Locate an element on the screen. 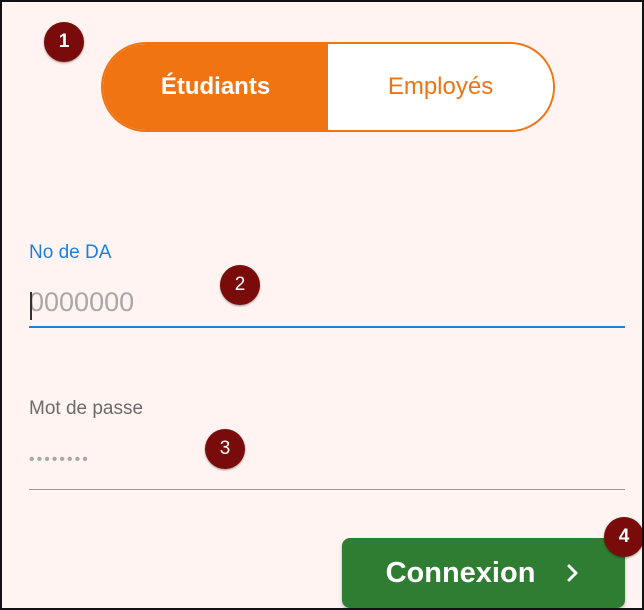 This screenshot has width=644, height=610. tab-employees: Employés is located at coordinates (440, 87).